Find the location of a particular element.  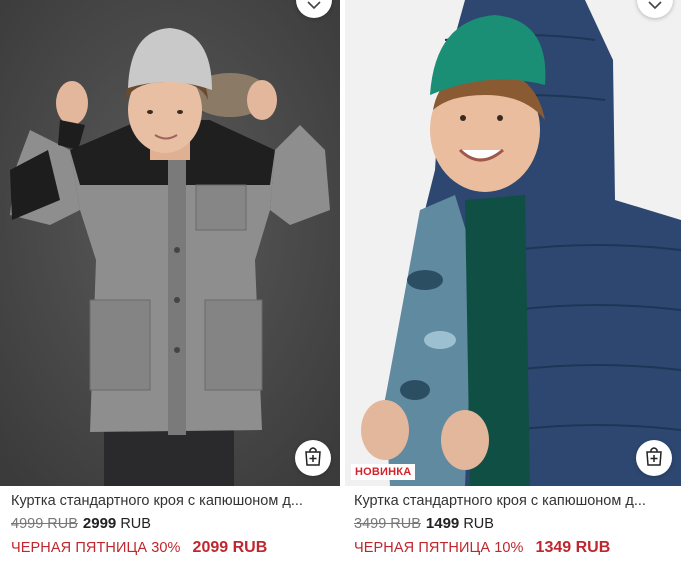

price-row: 4999 RUB 2999 RUB is located at coordinates (81, 523).